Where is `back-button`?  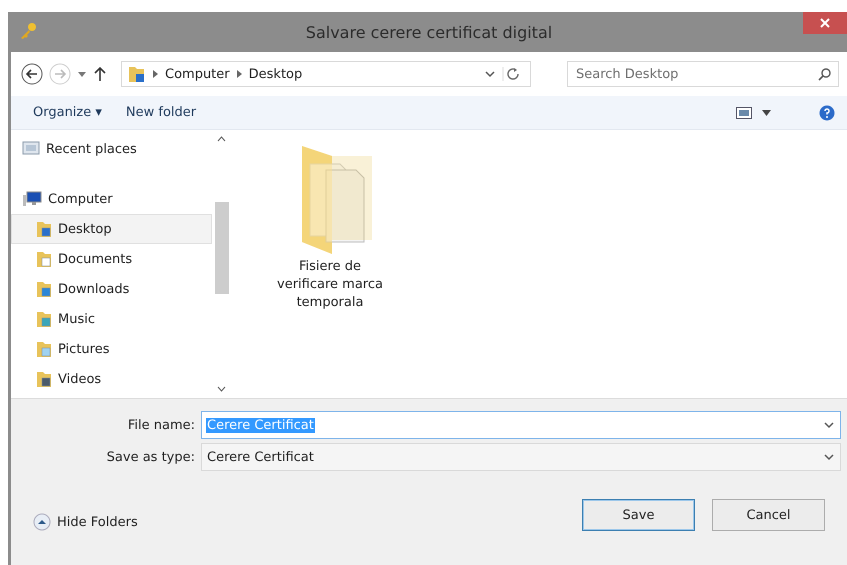
back-button is located at coordinates (32, 74).